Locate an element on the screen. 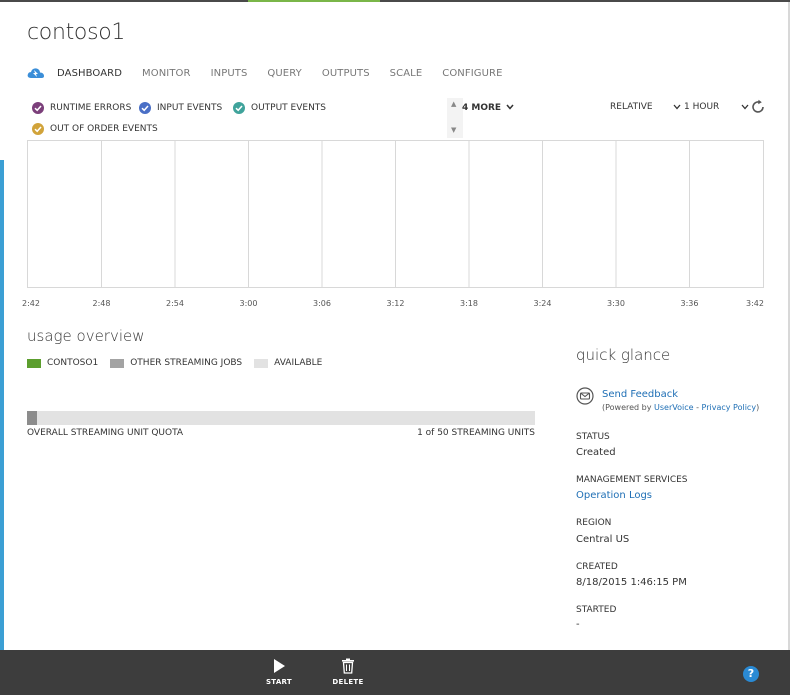 The width and height of the screenshot is (790, 695). legend-item-other-jobs: OTHER STREAMING JOBS is located at coordinates (176, 363).